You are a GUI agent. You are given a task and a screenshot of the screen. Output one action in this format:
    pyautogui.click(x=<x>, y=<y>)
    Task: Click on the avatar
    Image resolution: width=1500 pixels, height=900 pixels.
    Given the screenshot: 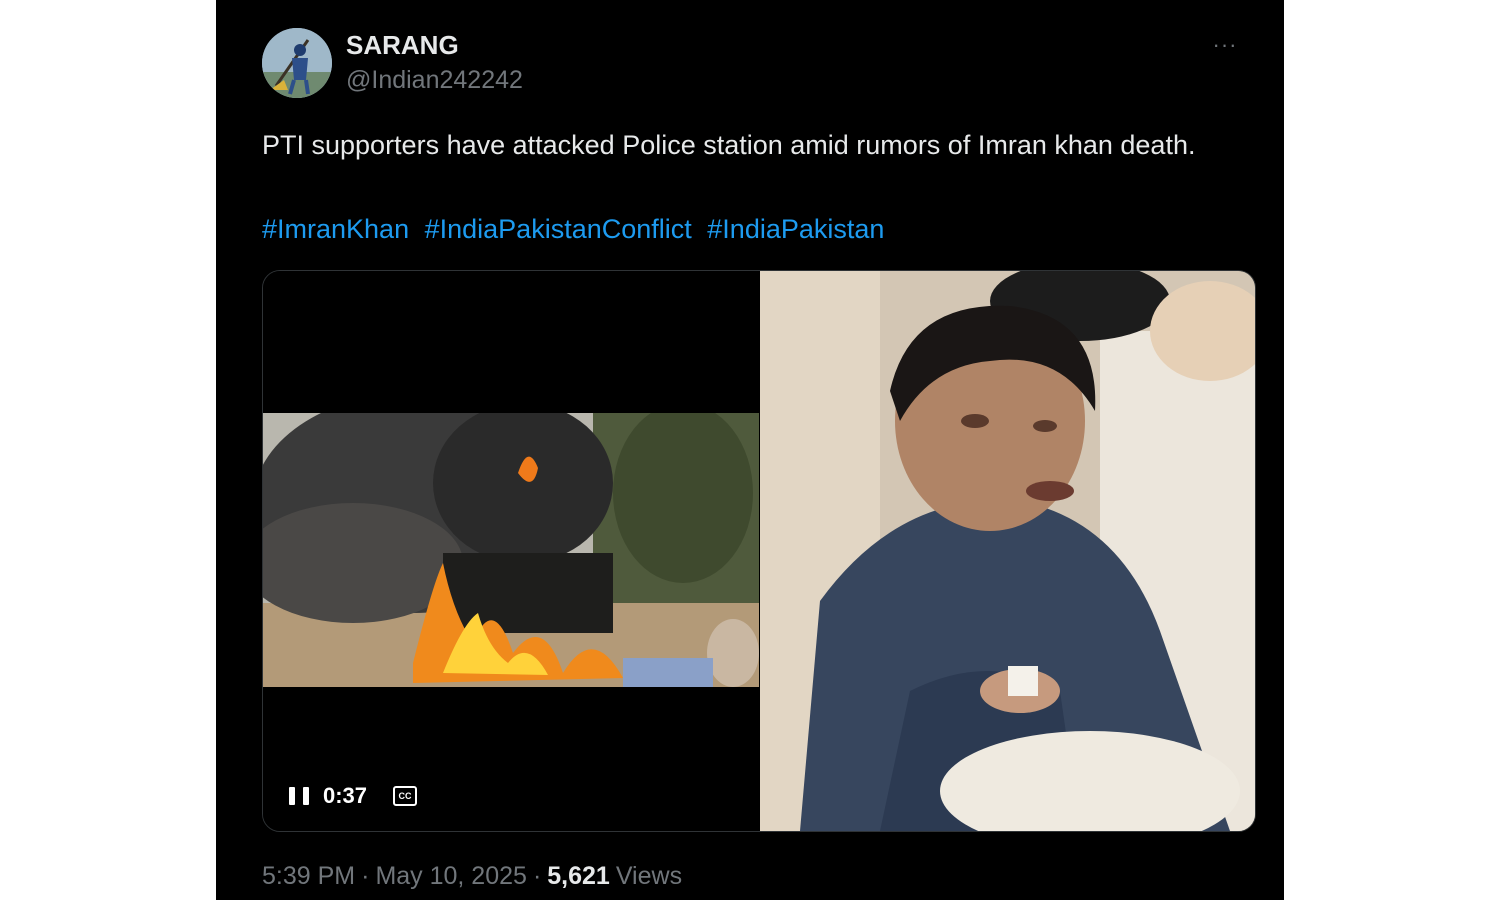 What is the action you would take?
    pyautogui.click(x=297, y=63)
    